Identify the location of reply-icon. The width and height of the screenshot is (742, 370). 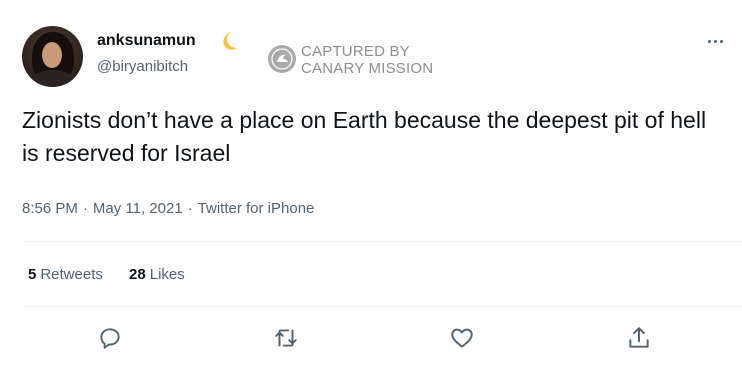
(110, 338).